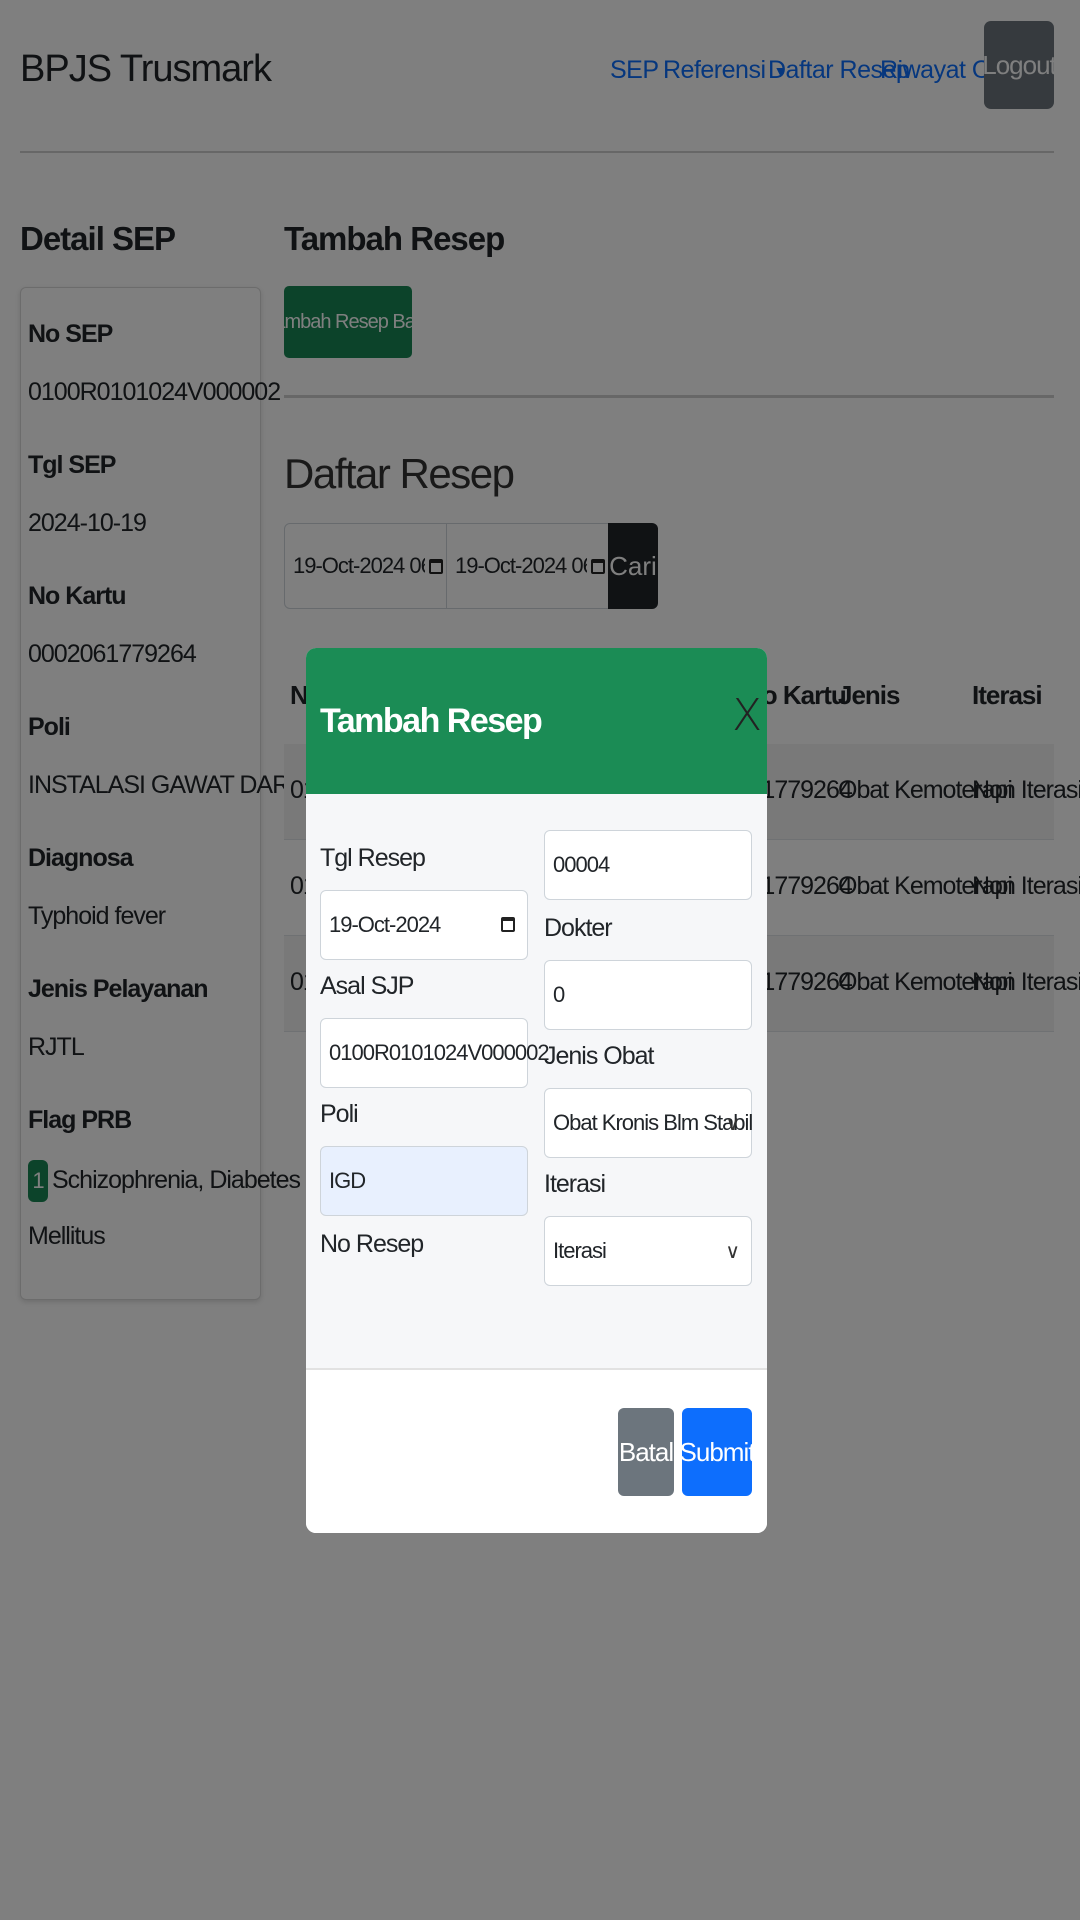  What do you see at coordinates (717, 1452) in the screenshot?
I see `submit-button: Submit` at bounding box center [717, 1452].